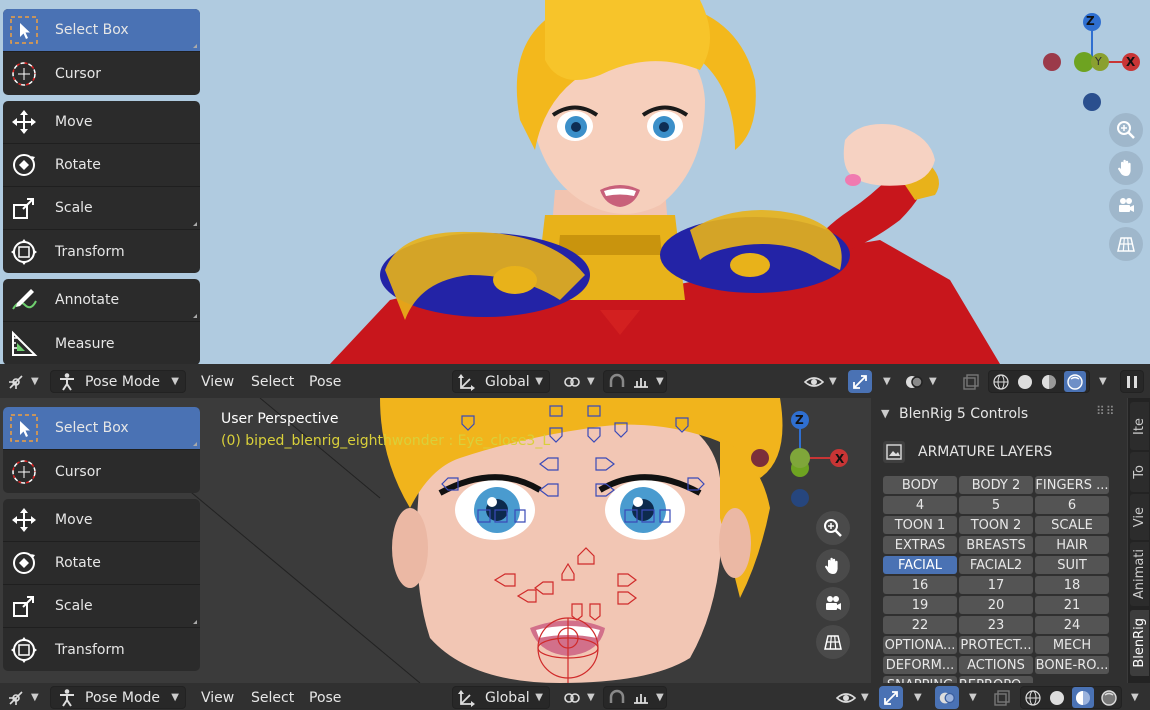 The image size is (1150, 710). I want to click on pause-render-button, so click(1132, 381).